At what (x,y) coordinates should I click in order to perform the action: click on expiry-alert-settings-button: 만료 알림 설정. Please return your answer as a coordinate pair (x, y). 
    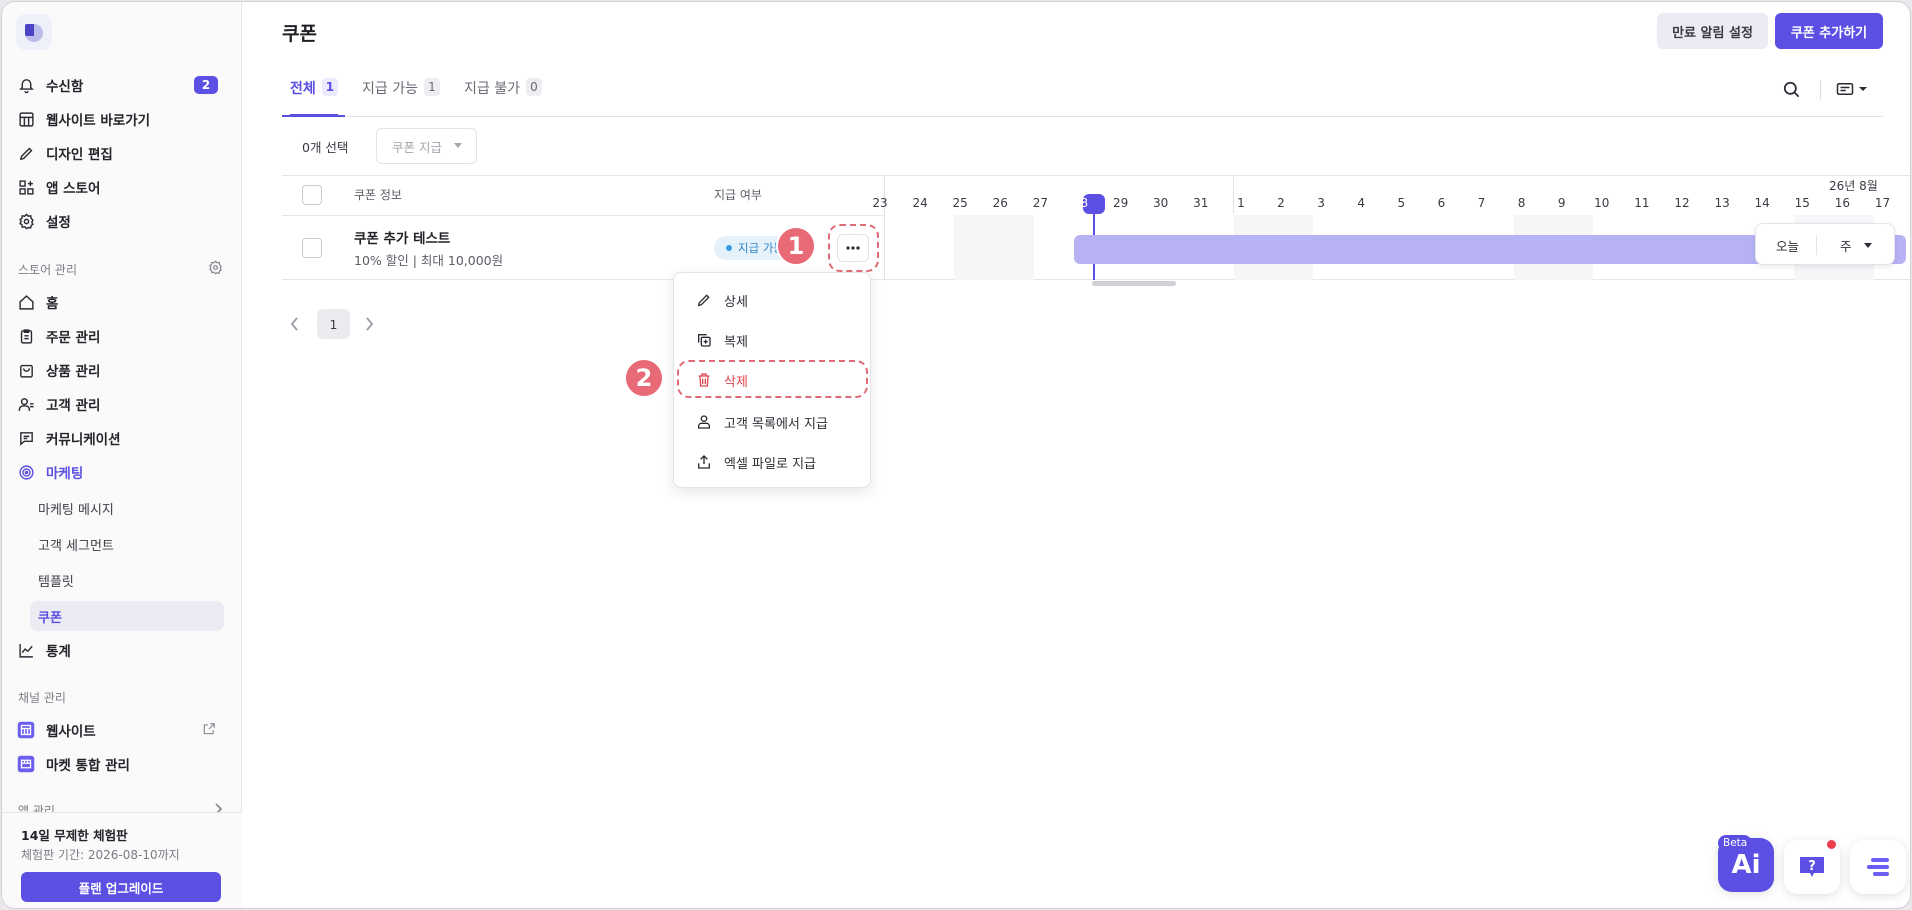
    Looking at the image, I should click on (1712, 31).